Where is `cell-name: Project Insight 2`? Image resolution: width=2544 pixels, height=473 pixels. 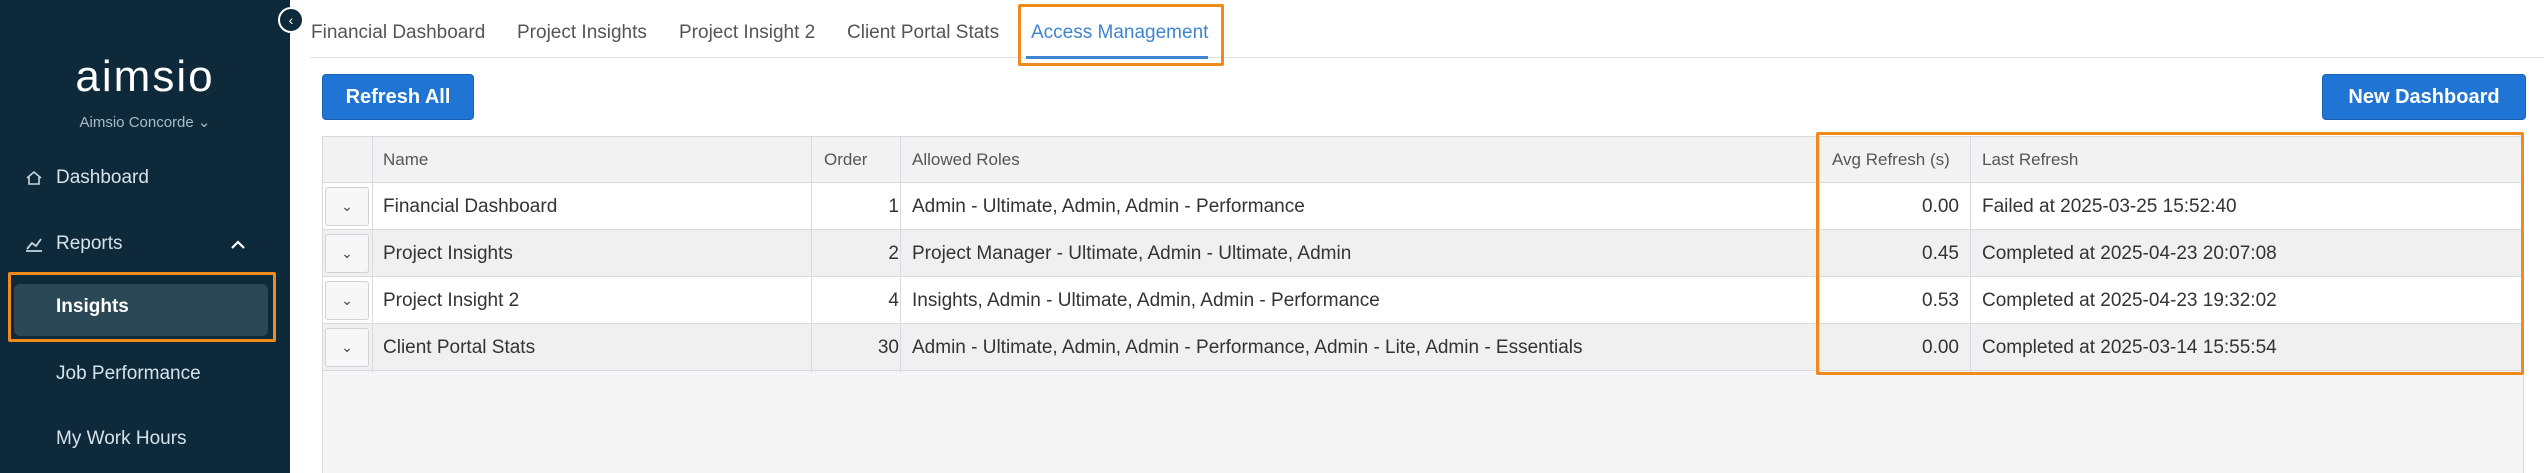 cell-name: Project Insight 2 is located at coordinates (451, 300).